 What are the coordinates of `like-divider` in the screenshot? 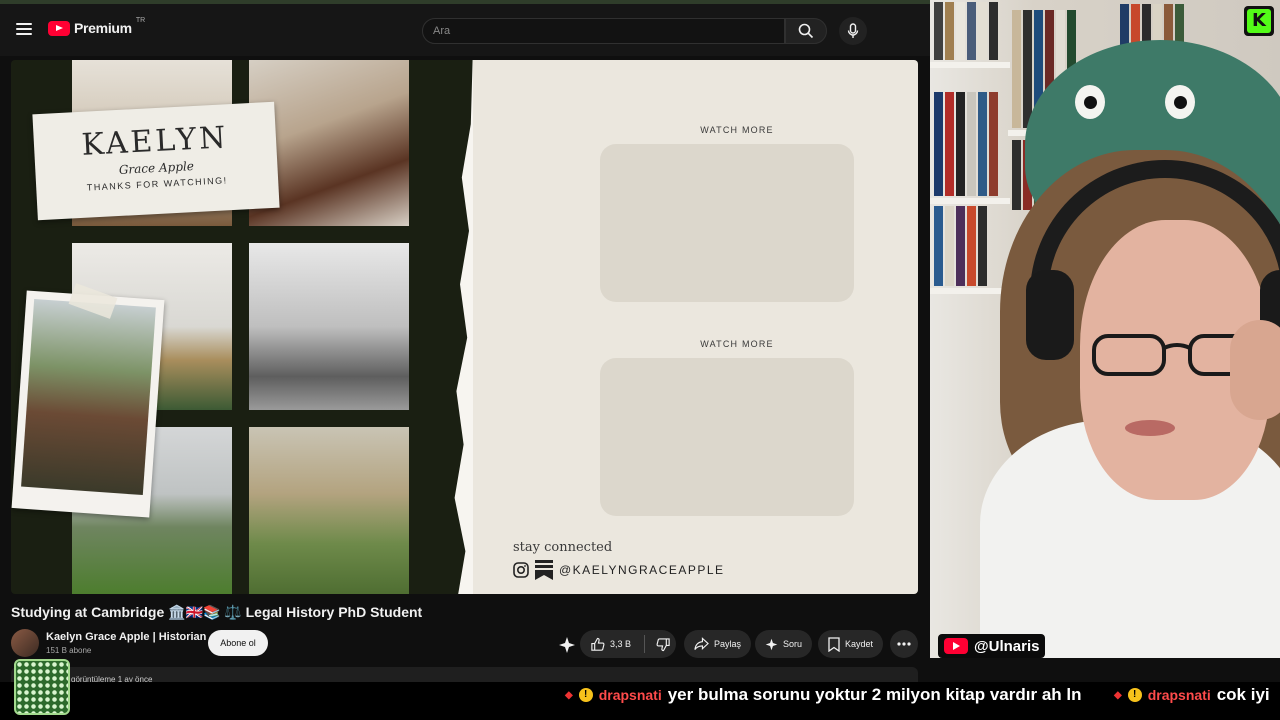 It's located at (645, 644).